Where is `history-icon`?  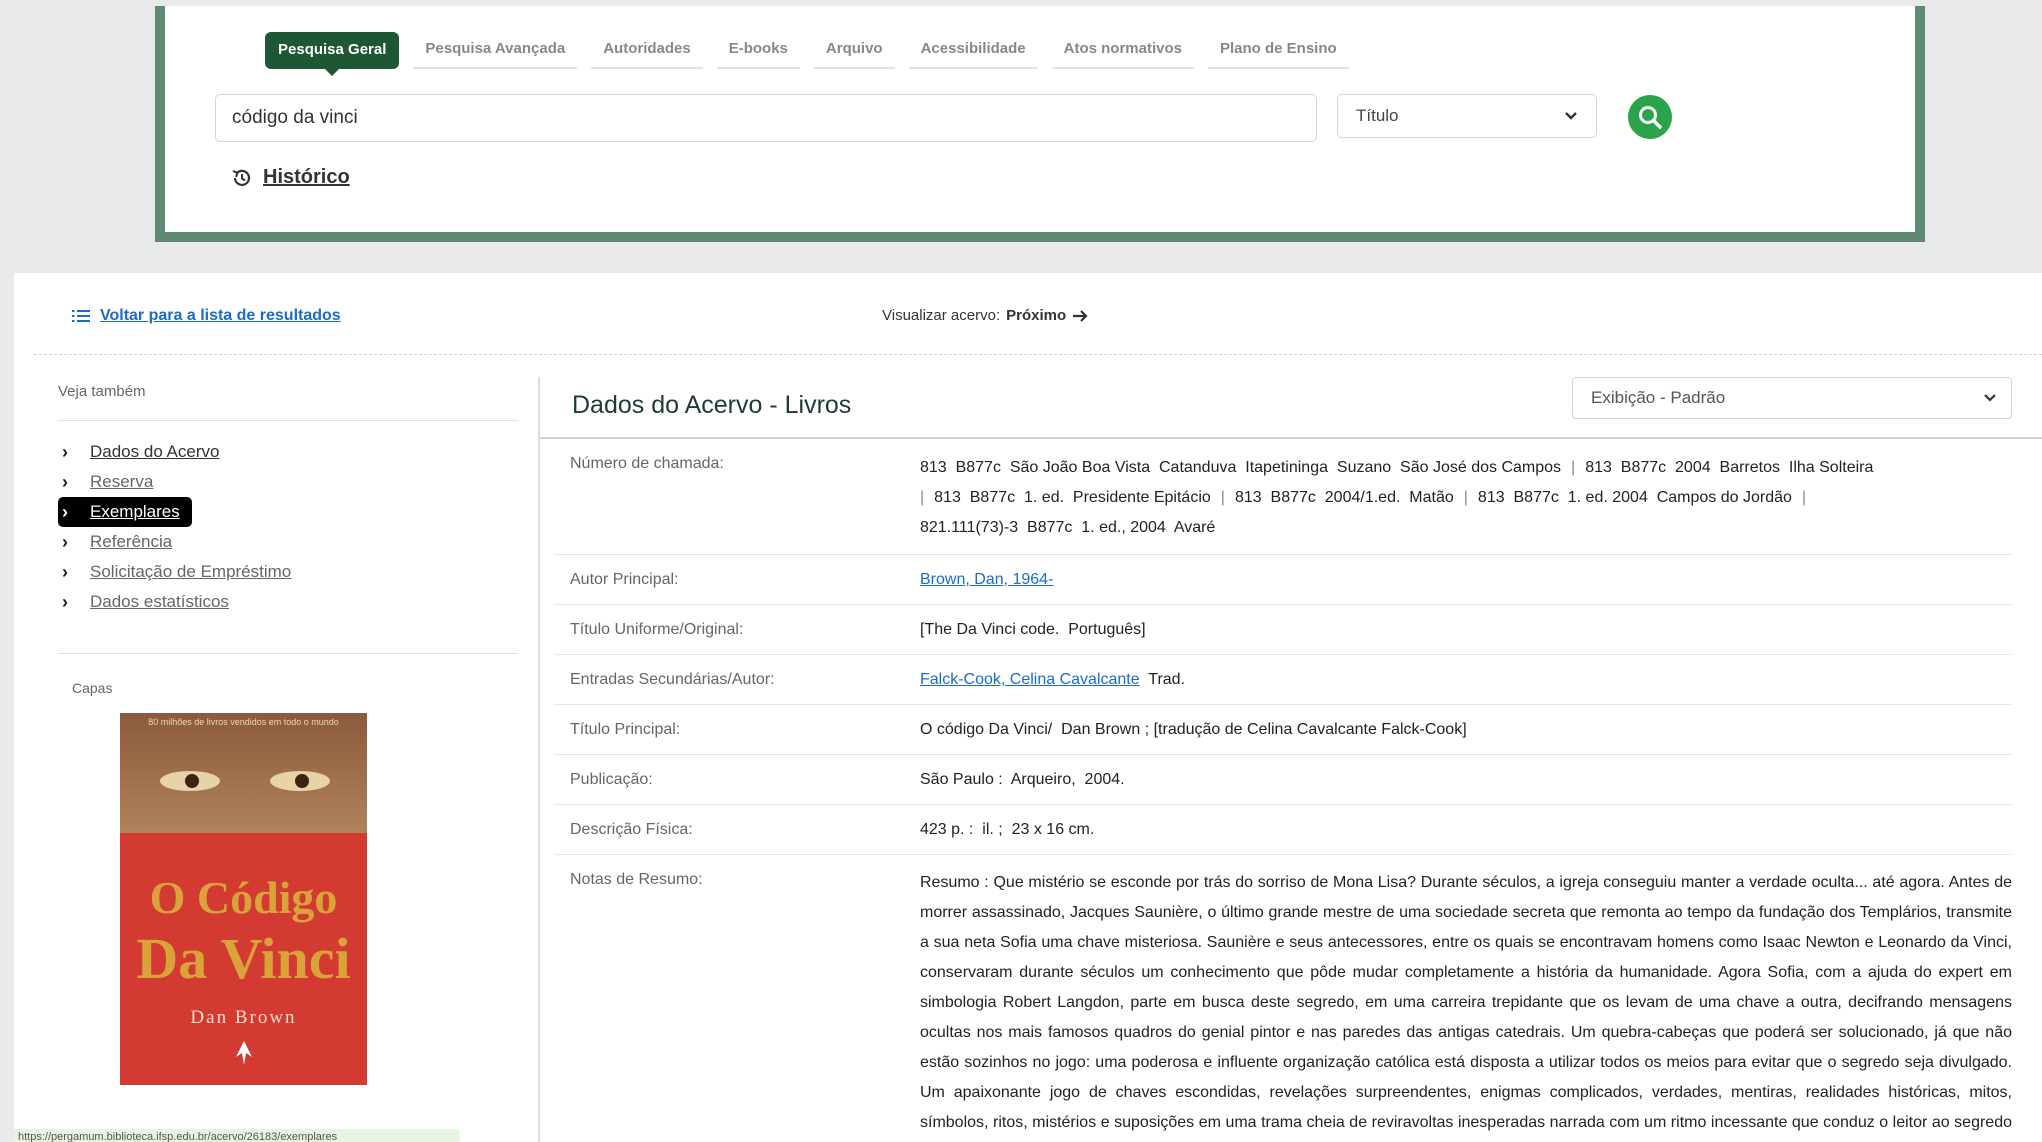
history-icon is located at coordinates (241, 177).